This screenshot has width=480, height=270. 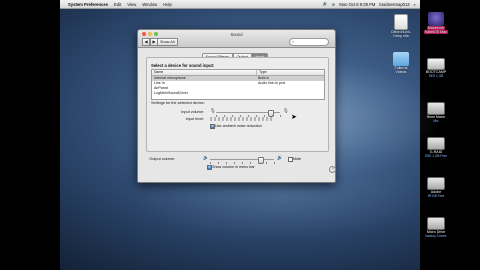 I want to click on app-icon, so click(x=436, y=19).